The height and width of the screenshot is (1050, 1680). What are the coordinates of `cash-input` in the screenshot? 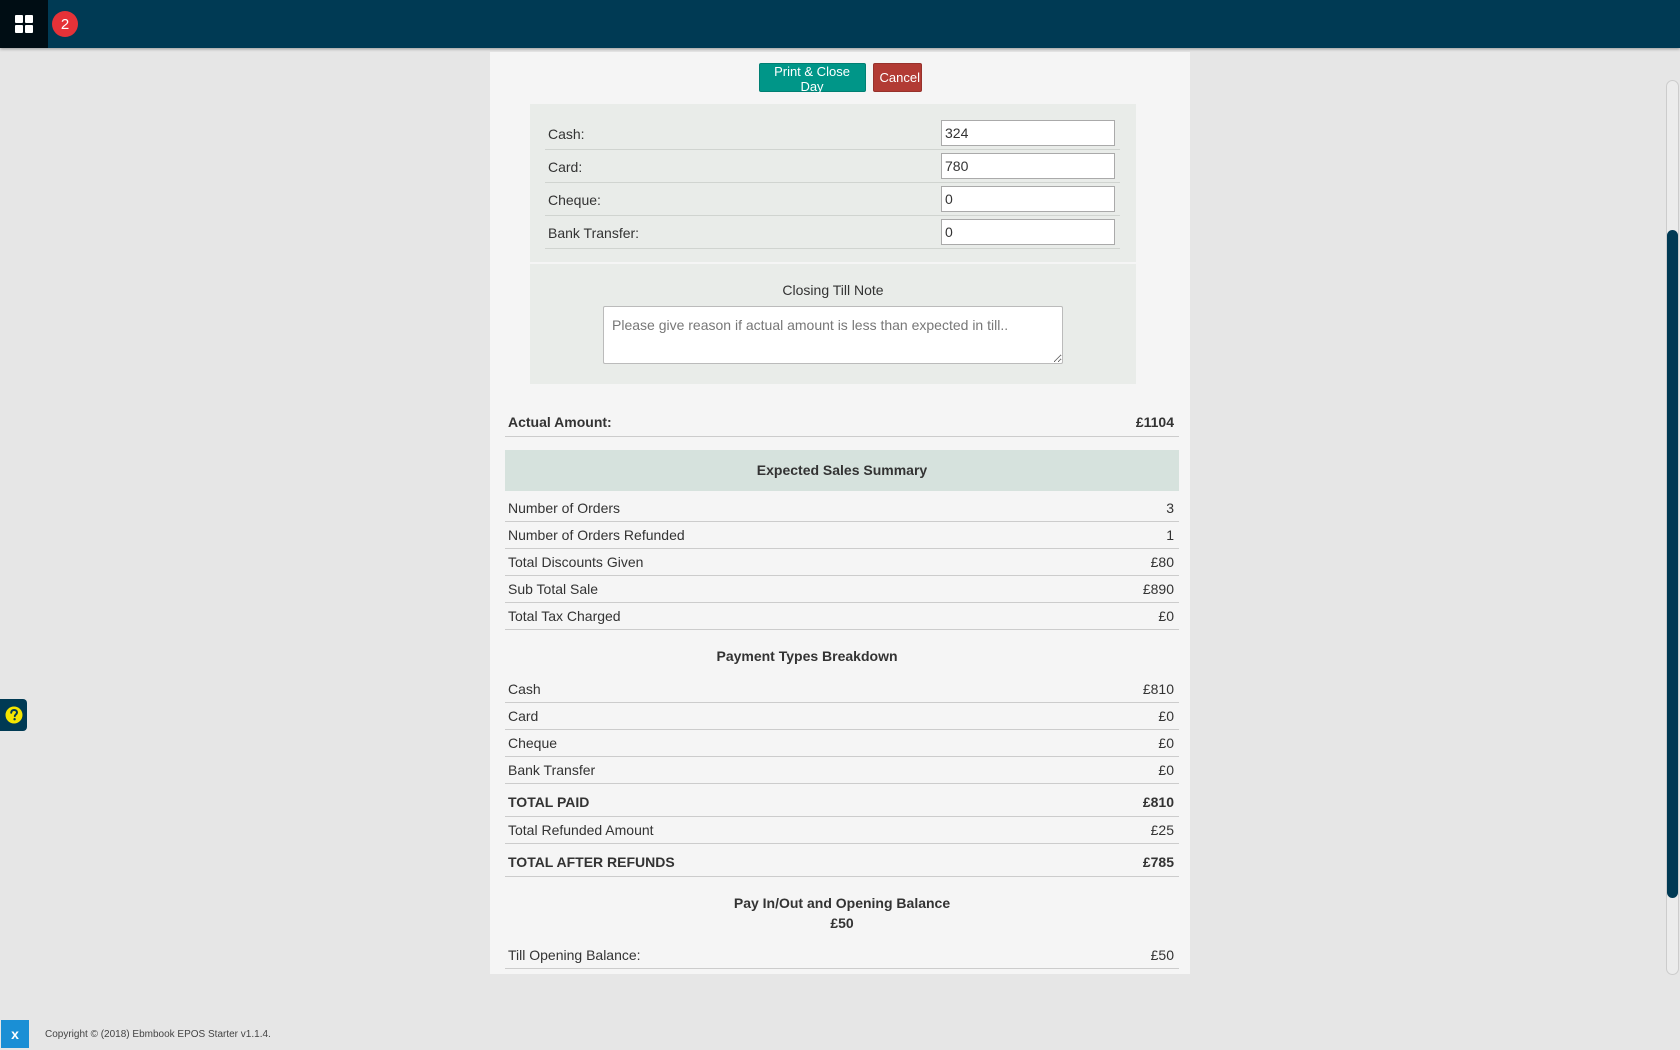 It's located at (1028, 133).